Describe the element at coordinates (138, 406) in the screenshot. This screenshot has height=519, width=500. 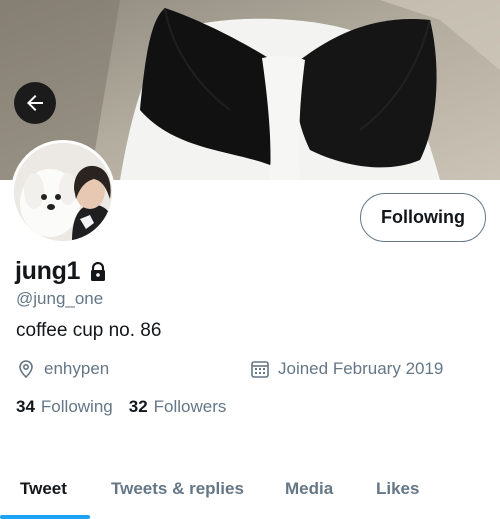
I see `followers-count: 32` at that location.